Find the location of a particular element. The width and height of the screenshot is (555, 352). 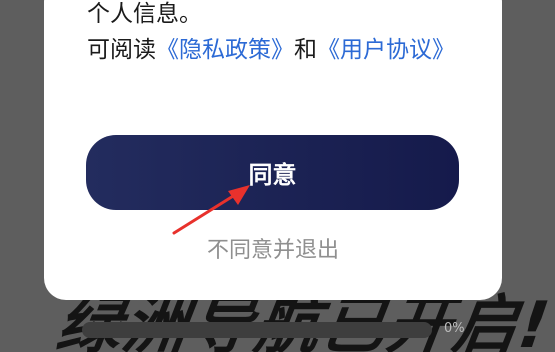

progress-label: 0% is located at coordinates (454, 328).